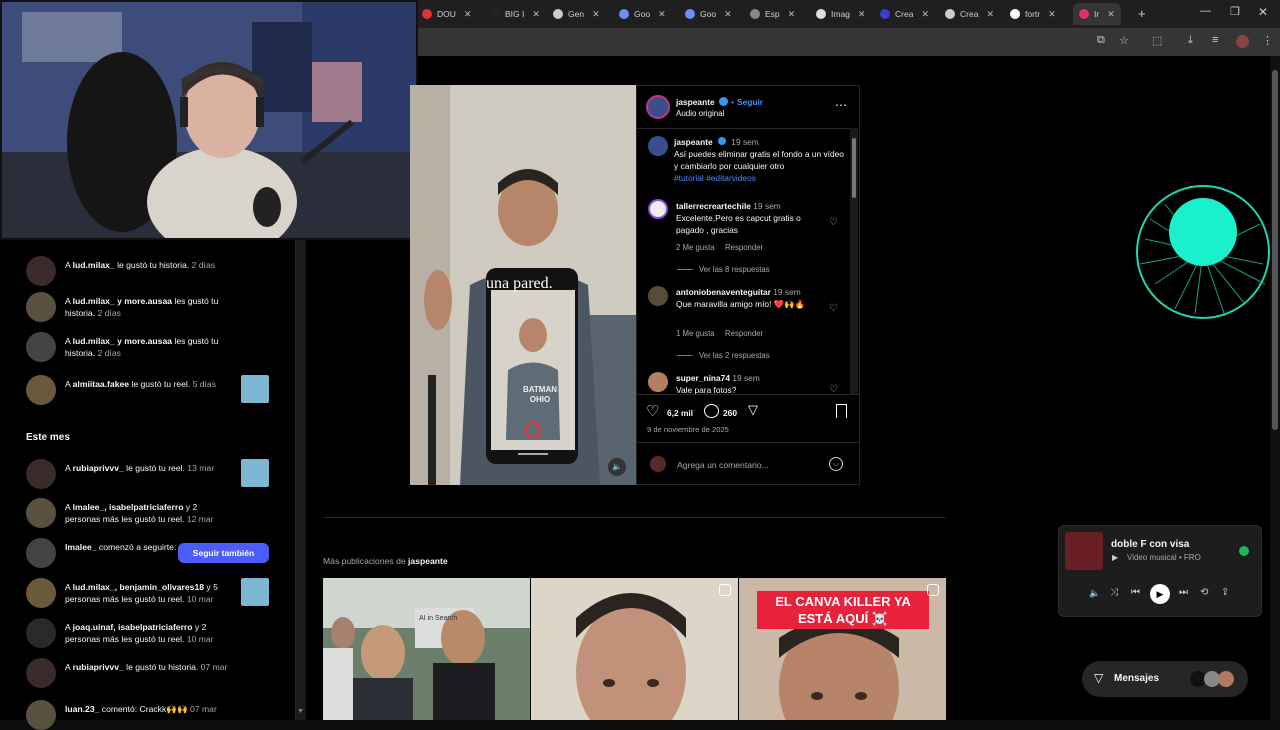 Image resolution: width=1280 pixels, height=730 pixels. Describe the element at coordinates (301, 480) in the screenshot. I see `notifications-scrollbar` at that location.